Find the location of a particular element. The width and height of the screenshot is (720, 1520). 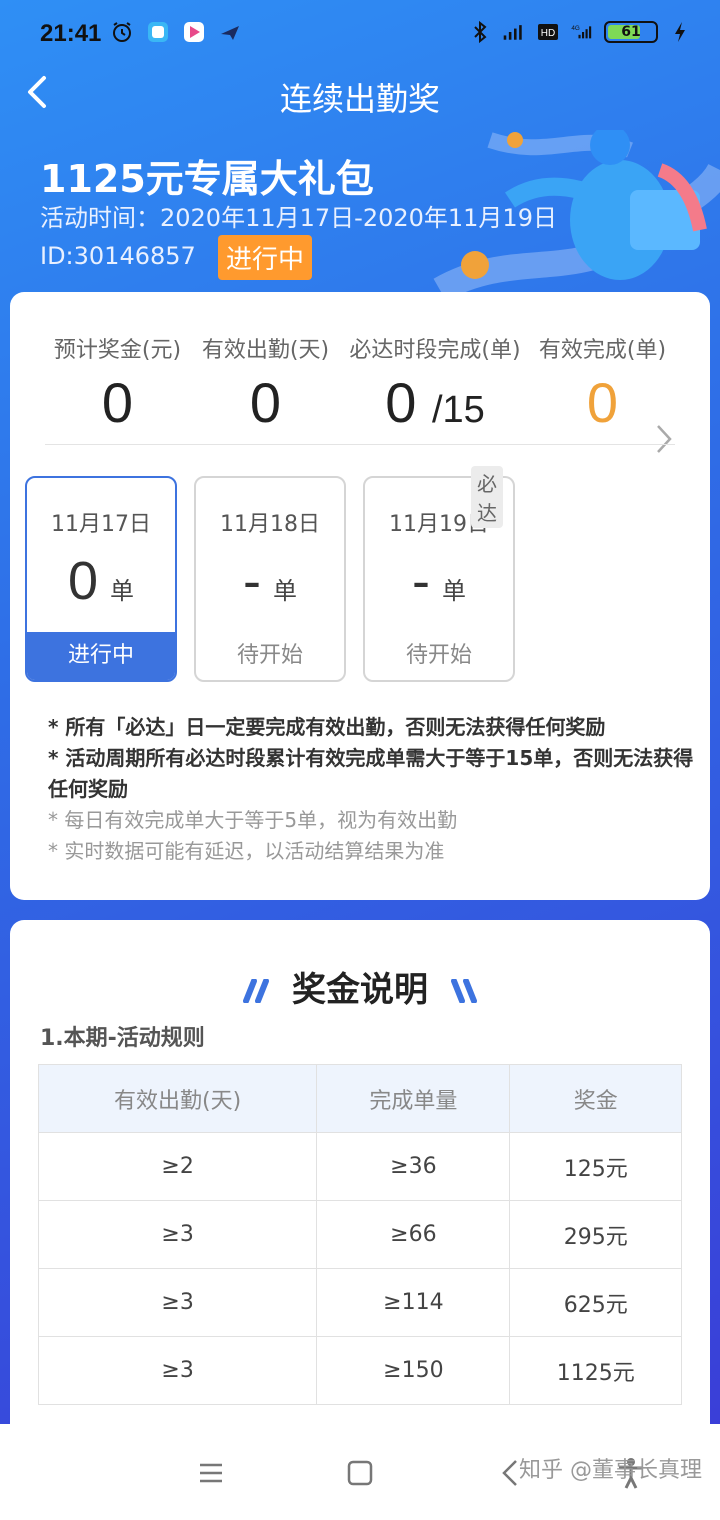

stat-valid-attendance: 有效出勤(天) 0 is located at coordinates (265, 383).